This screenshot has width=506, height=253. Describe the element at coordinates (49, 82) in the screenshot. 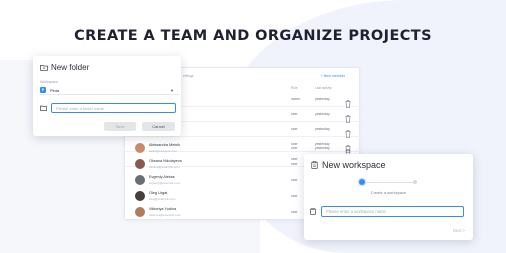

I see `workspace-label: Workspace` at that location.